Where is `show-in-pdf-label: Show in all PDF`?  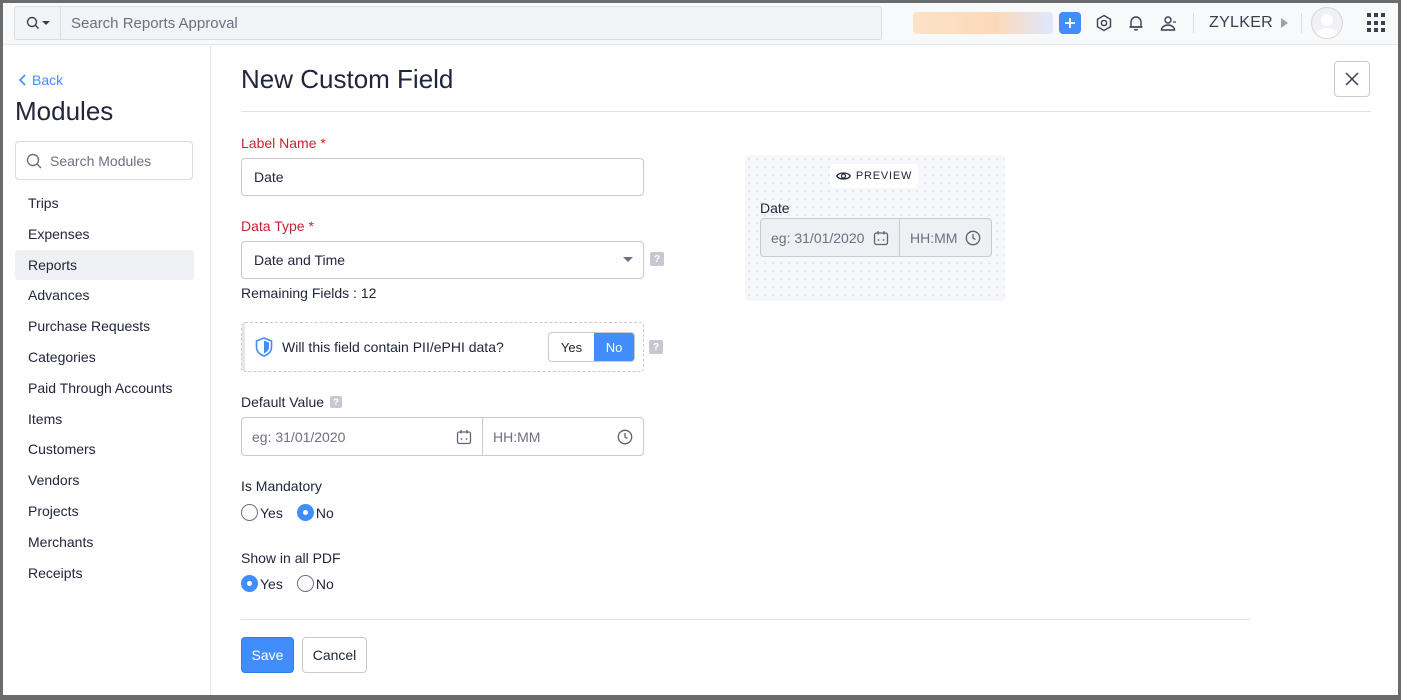 show-in-pdf-label: Show in all PDF is located at coordinates (291, 558).